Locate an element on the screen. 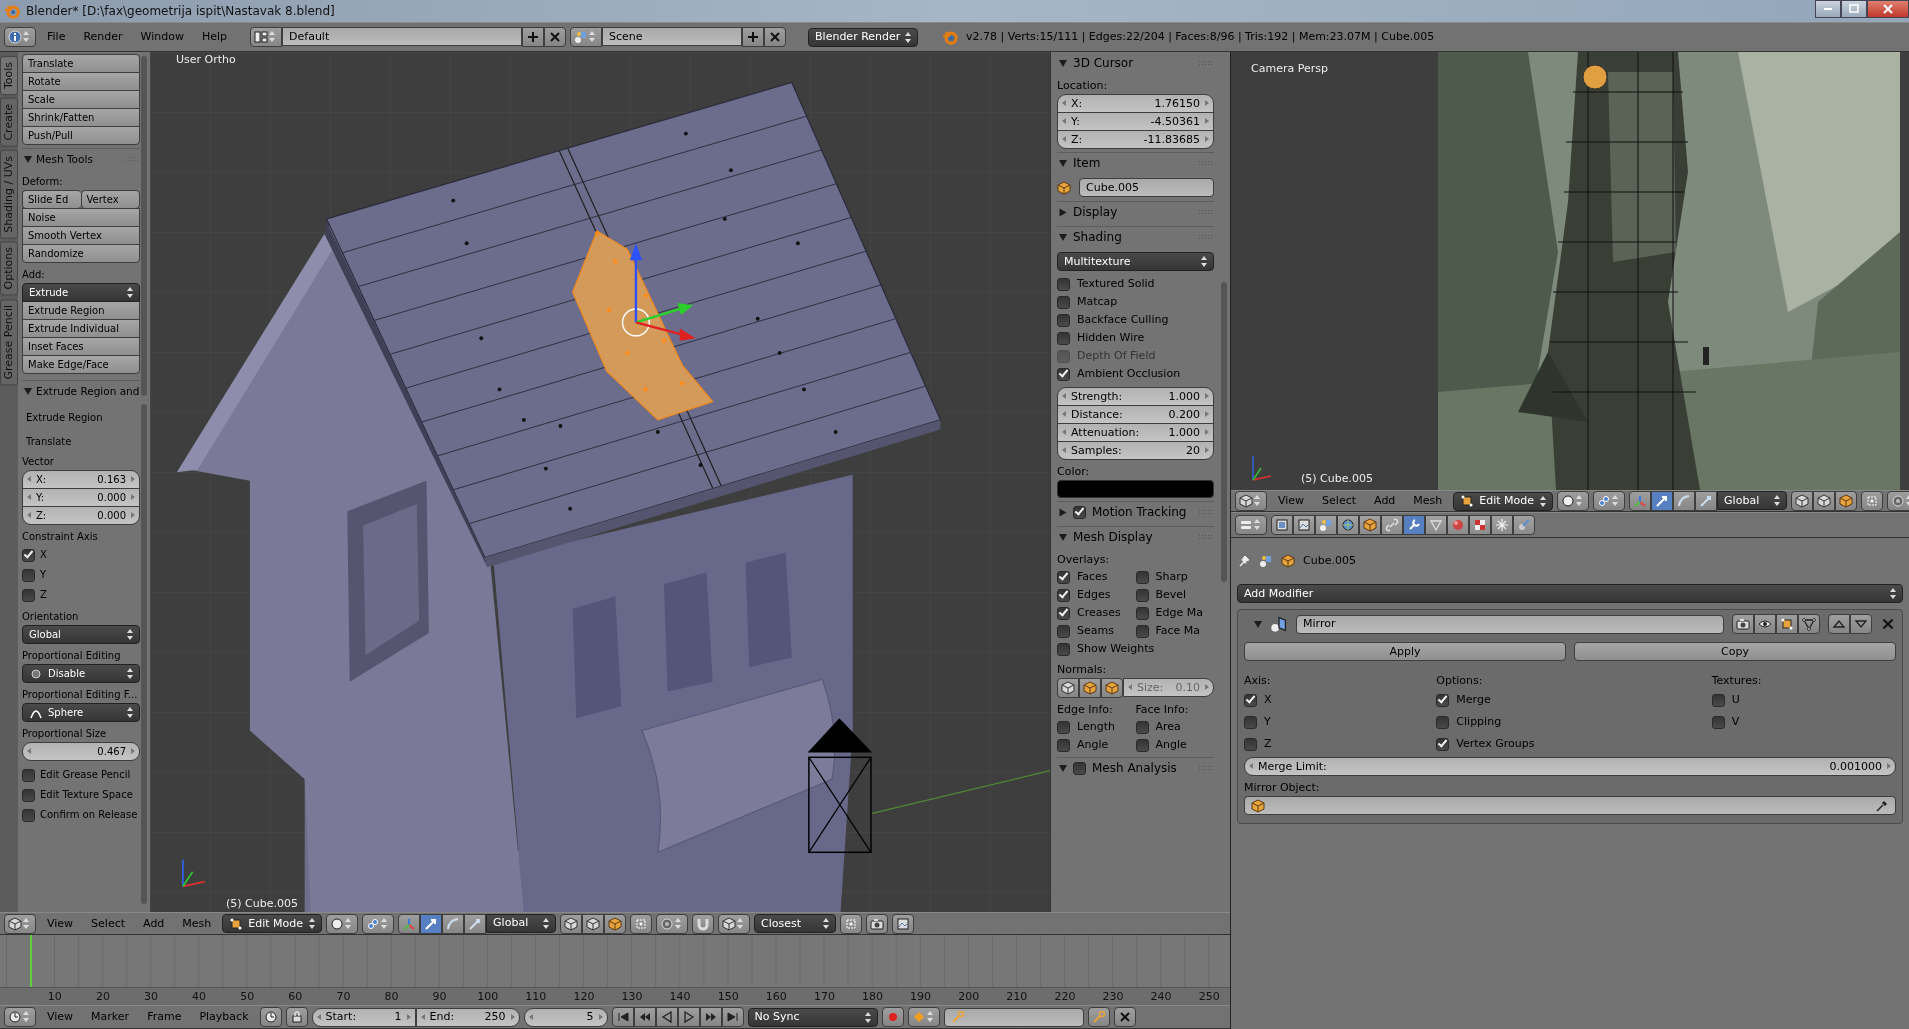 The image size is (1909, 1029). shelf-tab: Tools is located at coordinates (9, 76).